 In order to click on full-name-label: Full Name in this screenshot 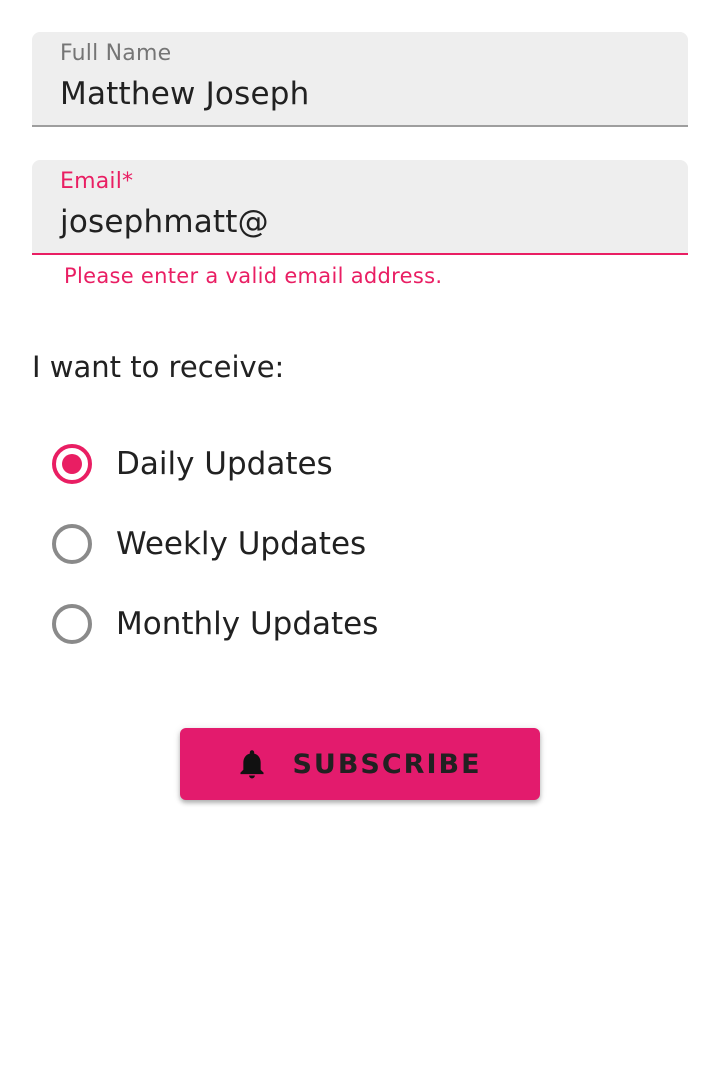, I will do `click(116, 53)`.